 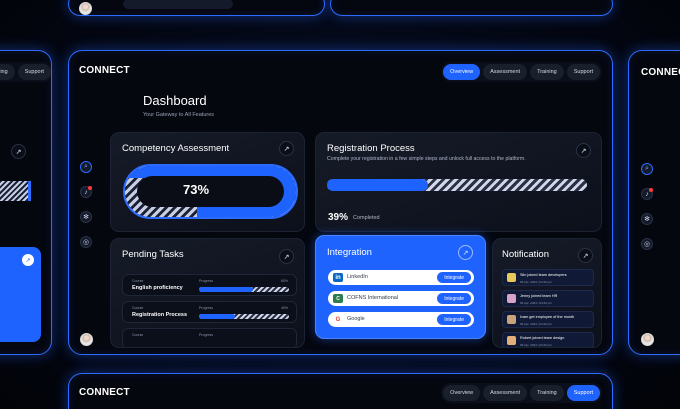 I want to click on integration-name: COFNS International, so click(x=373, y=298).